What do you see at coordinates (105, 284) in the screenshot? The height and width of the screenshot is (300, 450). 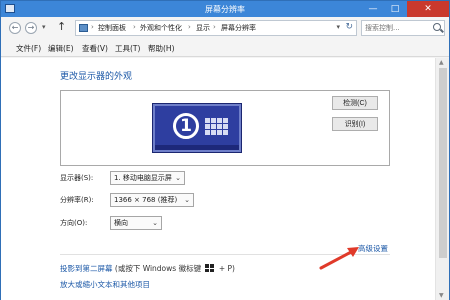 I see `text-size-link: 放大或缩小文本和其他项目` at bounding box center [105, 284].